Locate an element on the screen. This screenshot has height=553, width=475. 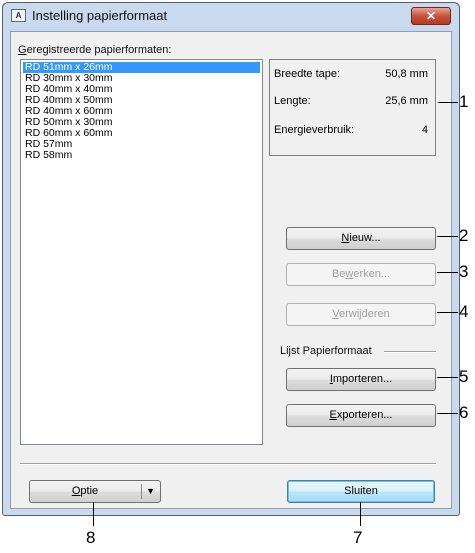
list-label: Geregistreerde papierformaten: is located at coordinates (95, 50).